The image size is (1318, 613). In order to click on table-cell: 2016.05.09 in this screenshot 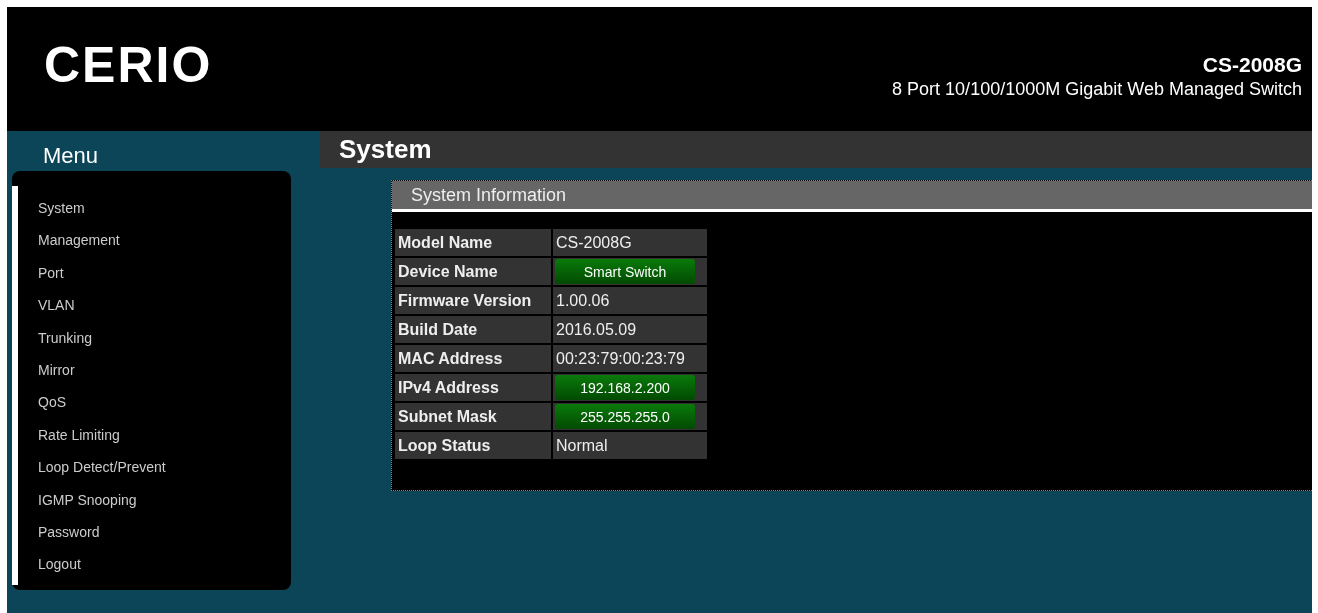, I will do `click(630, 329)`.